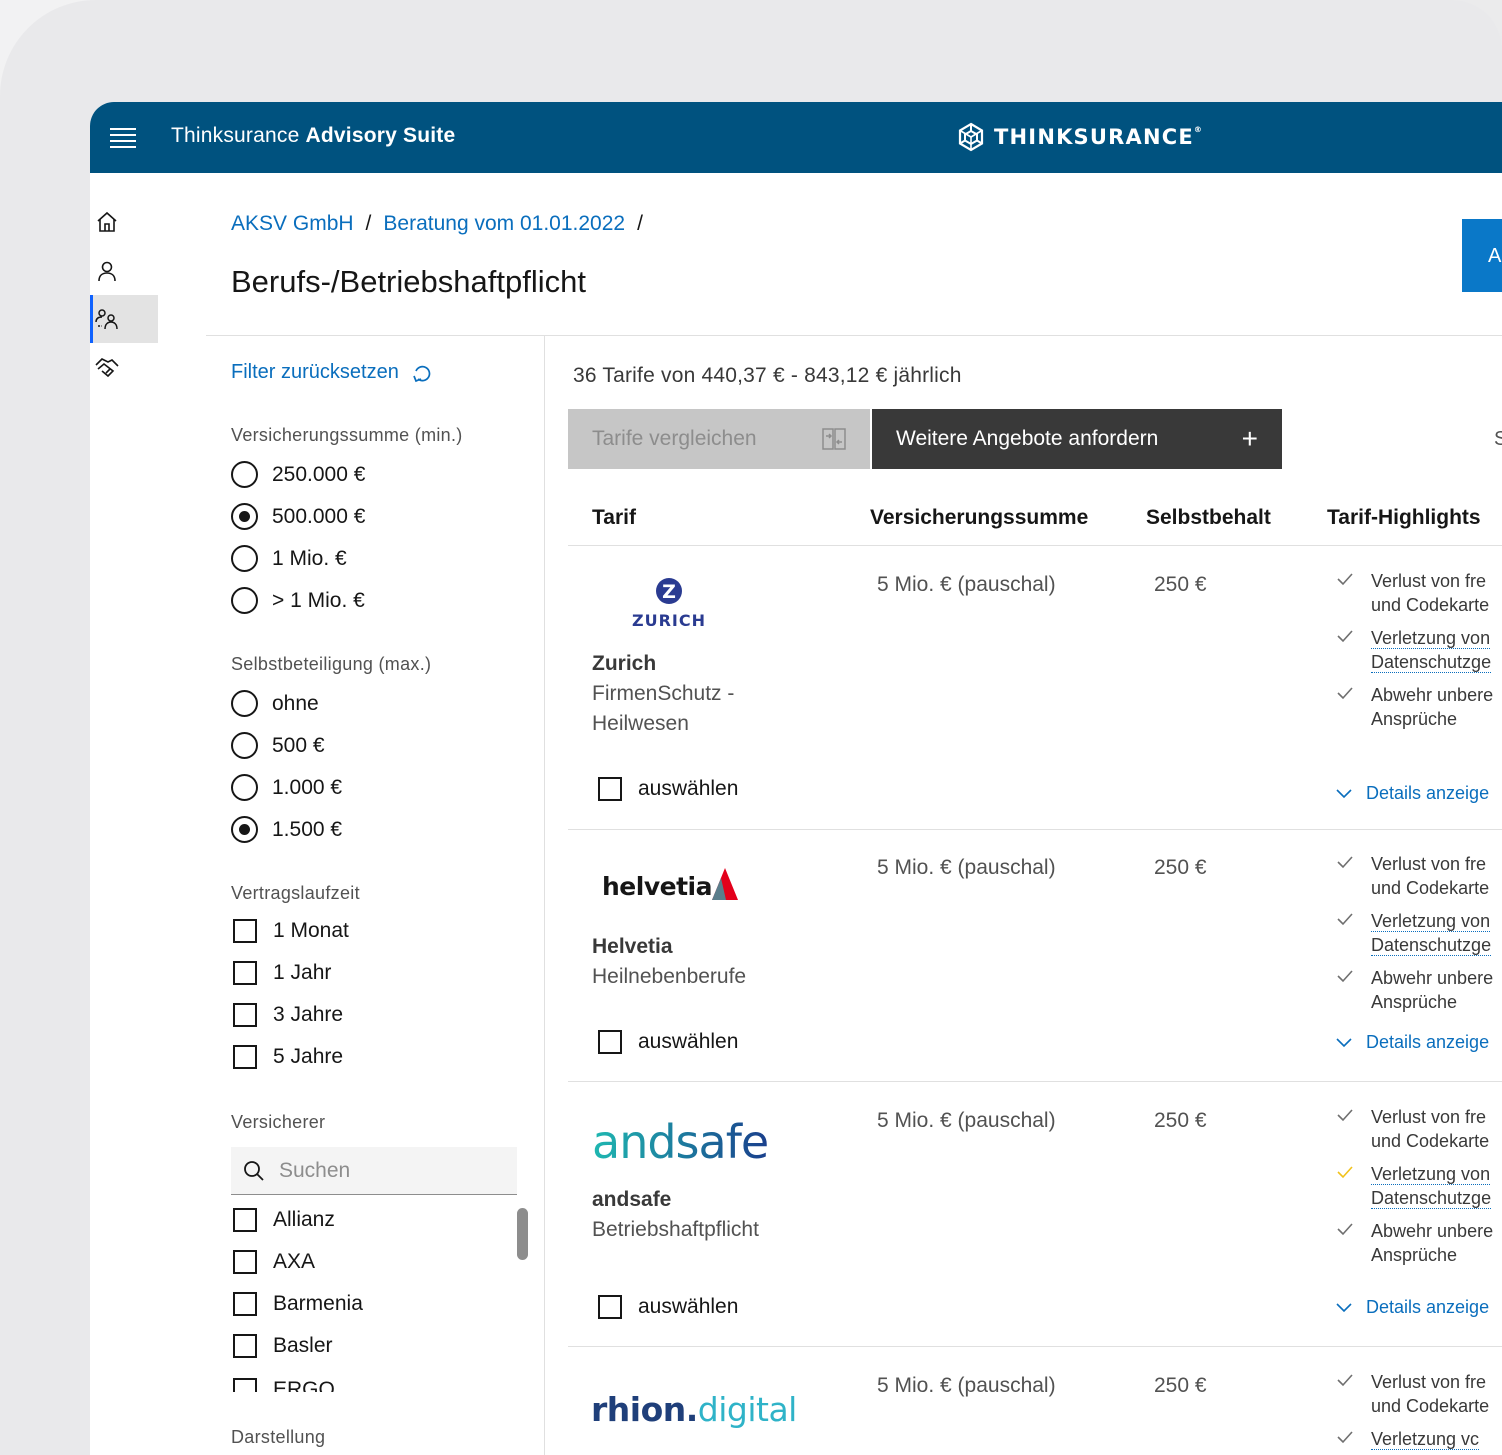 This screenshot has width=1502, height=1455. What do you see at coordinates (107, 271) in the screenshot?
I see `user-icon` at bounding box center [107, 271].